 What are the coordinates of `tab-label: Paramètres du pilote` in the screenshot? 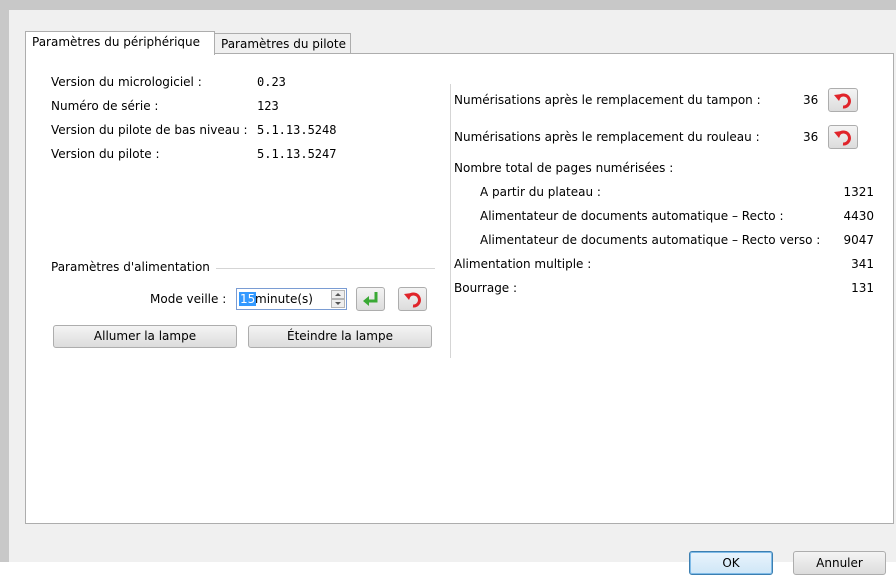 It's located at (283, 44).